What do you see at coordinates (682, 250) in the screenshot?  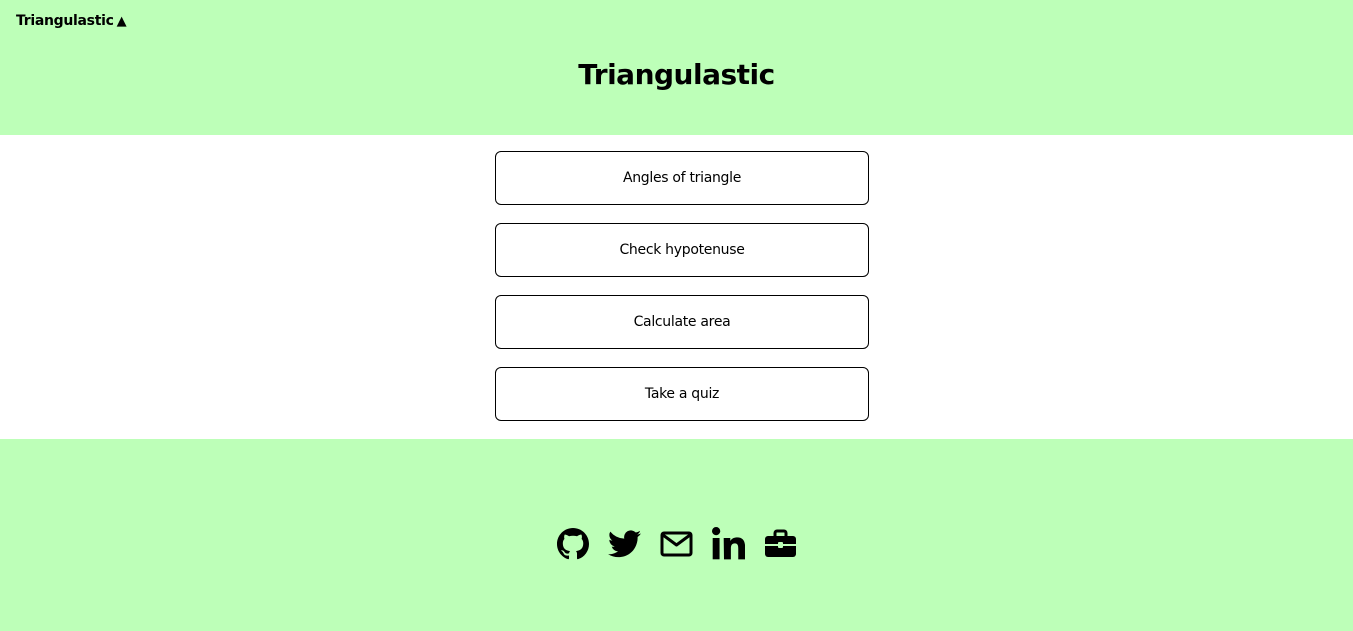 I see `check-hypotenuse-button: Check hypotenuse` at bounding box center [682, 250].